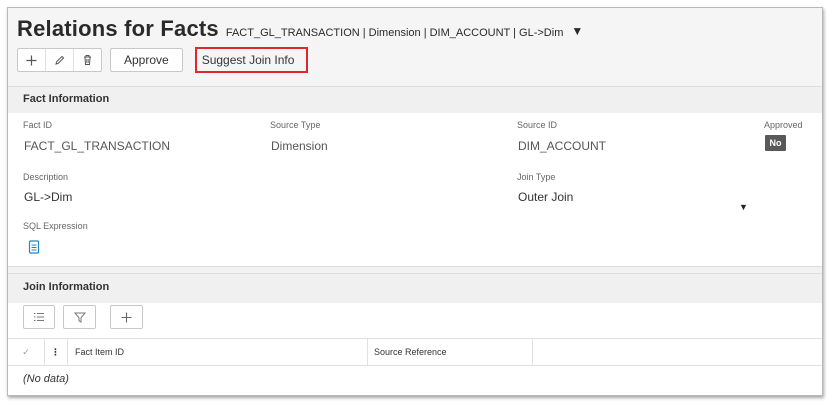  I want to click on page-title: Relations for Facts, so click(118, 28).